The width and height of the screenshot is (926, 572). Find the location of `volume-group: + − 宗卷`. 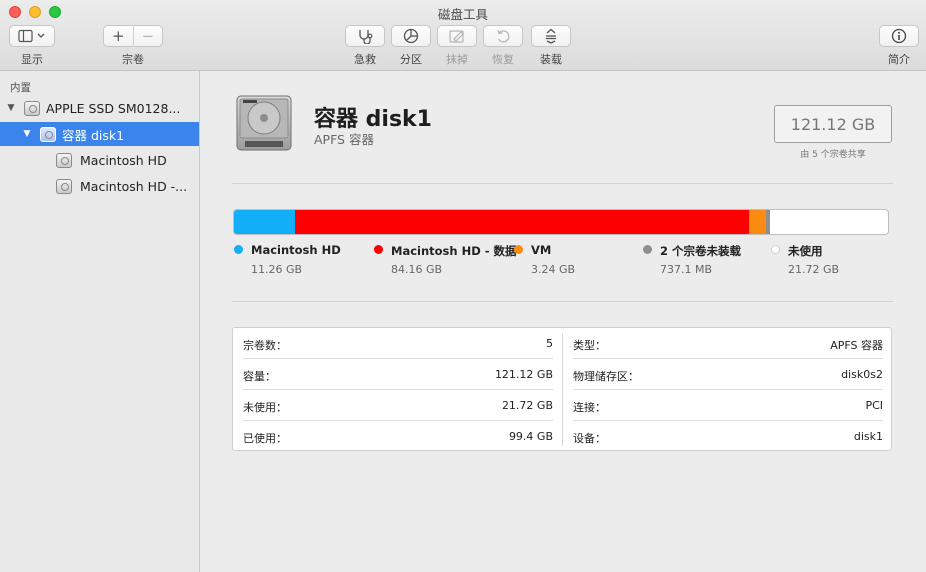

volume-group: + − 宗卷 is located at coordinates (133, 46).